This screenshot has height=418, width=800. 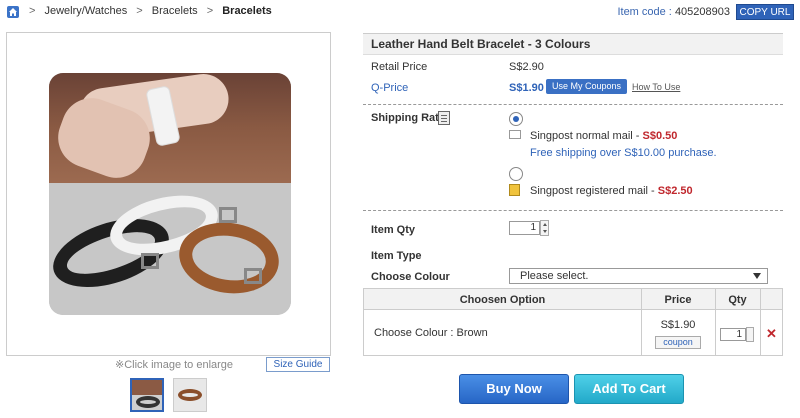 What do you see at coordinates (86, 11) in the screenshot?
I see `breadcrumb-item-jewelry-watches: Jewelry/Watches` at bounding box center [86, 11].